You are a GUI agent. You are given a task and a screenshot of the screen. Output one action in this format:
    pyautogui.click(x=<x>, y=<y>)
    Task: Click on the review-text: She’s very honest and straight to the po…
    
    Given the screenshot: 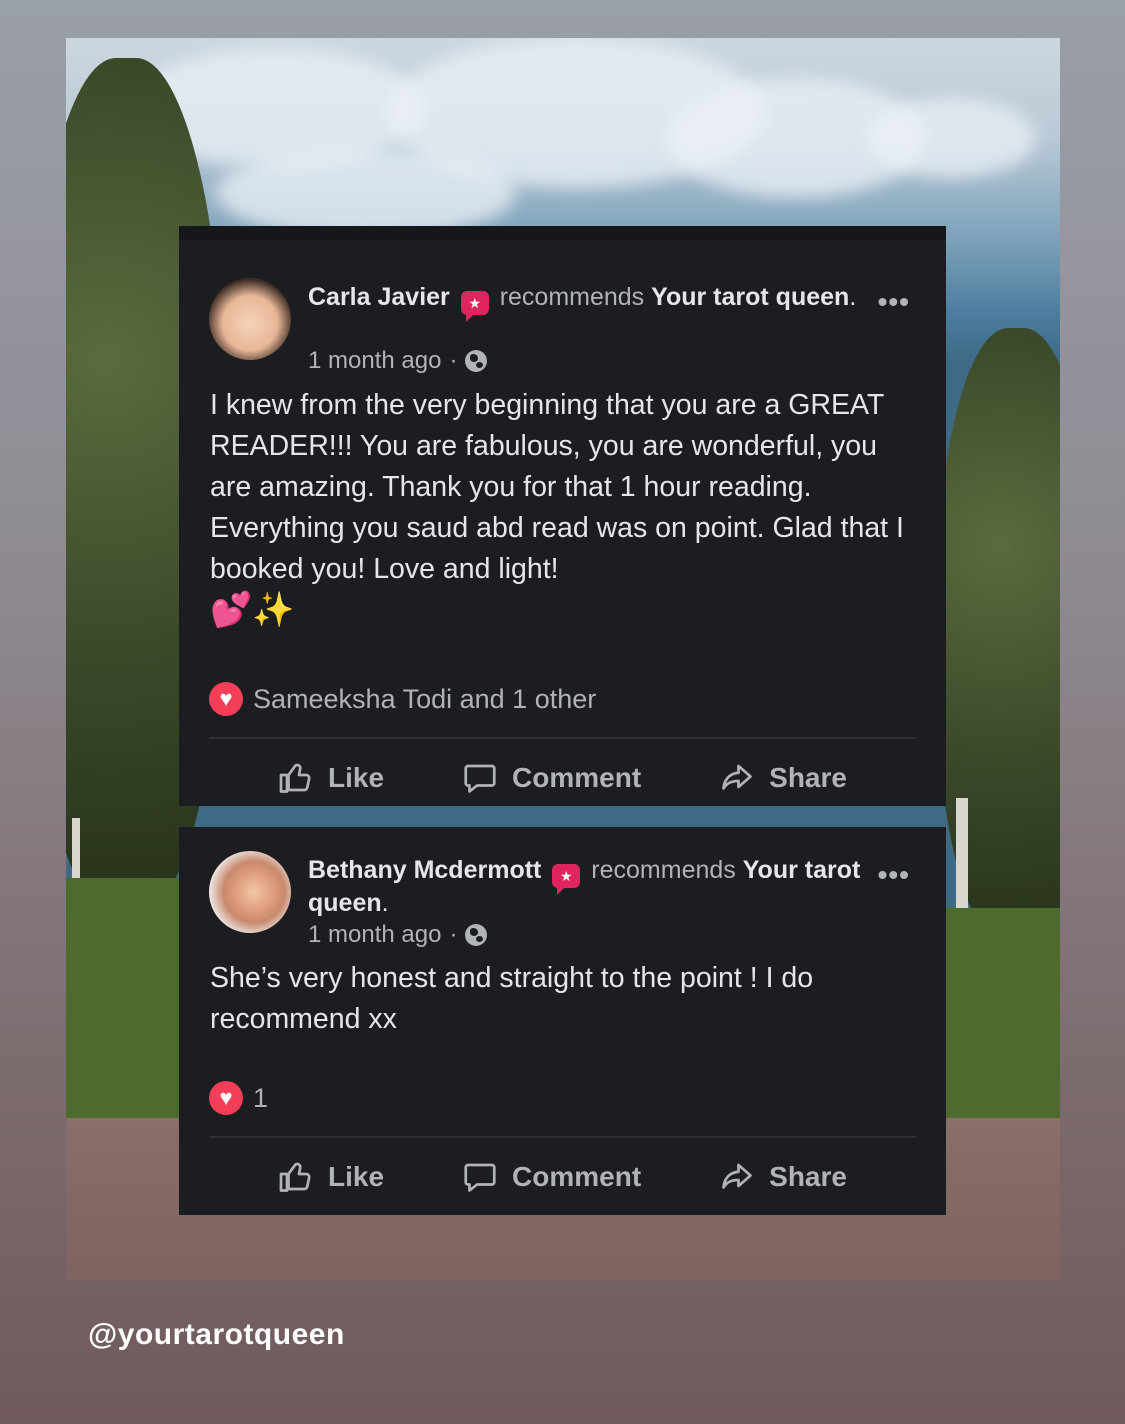 What is the action you would take?
    pyautogui.click(x=512, y=998)
    